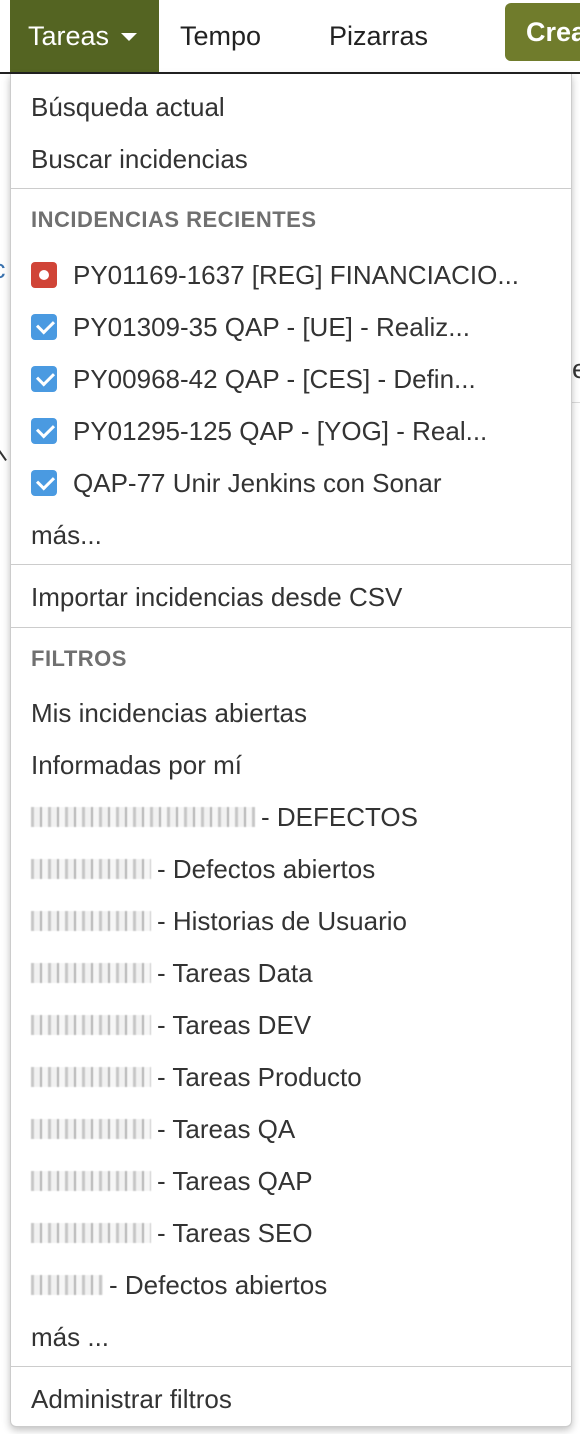 This screenshot has height=1434, width=580. I want to click on filter-item-label: - Tareas Data, so click(235, 972).